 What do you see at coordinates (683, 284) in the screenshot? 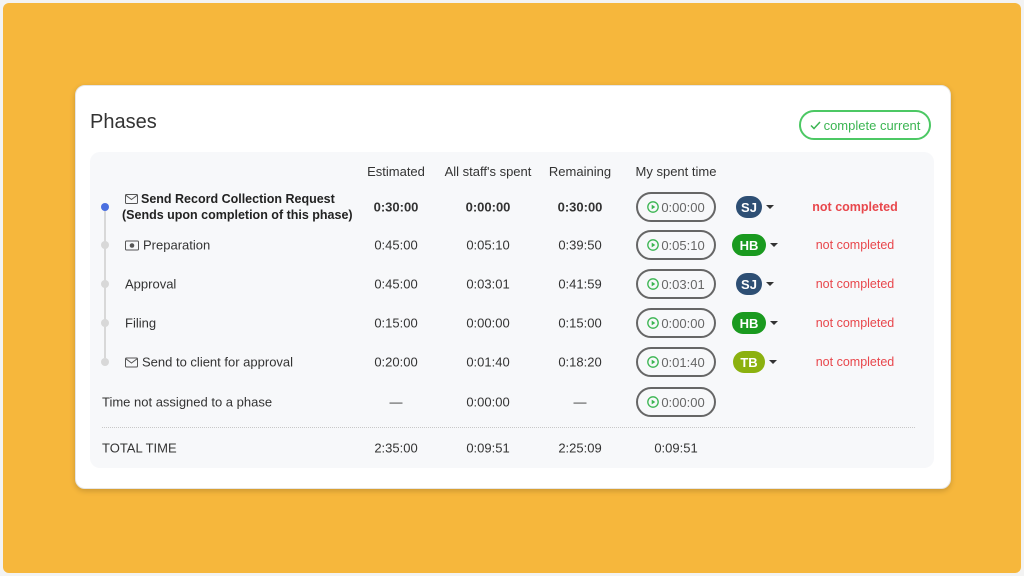
I see `my-spent-value: 0:03:01` at bounding box center [683, 284].